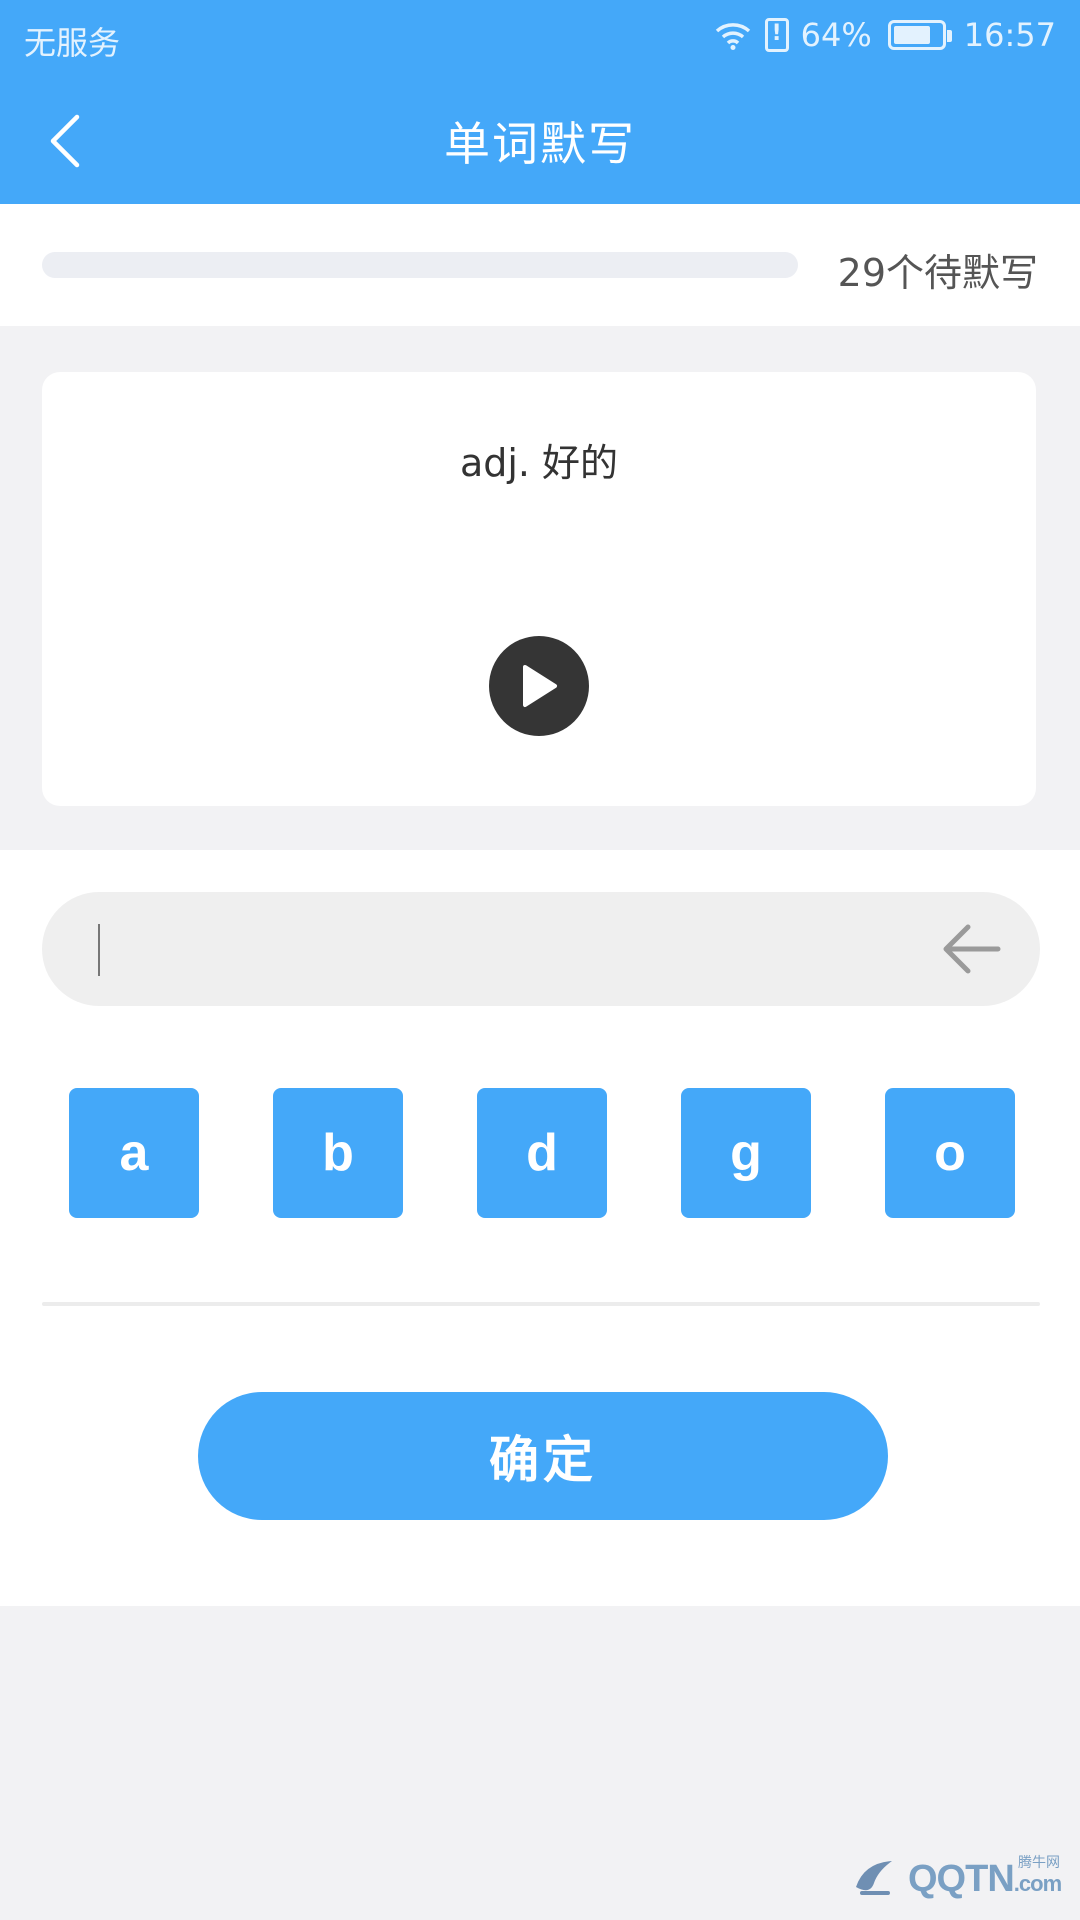  I want to click on status-indicators: ! 64% 16:57, so click(884, 35).